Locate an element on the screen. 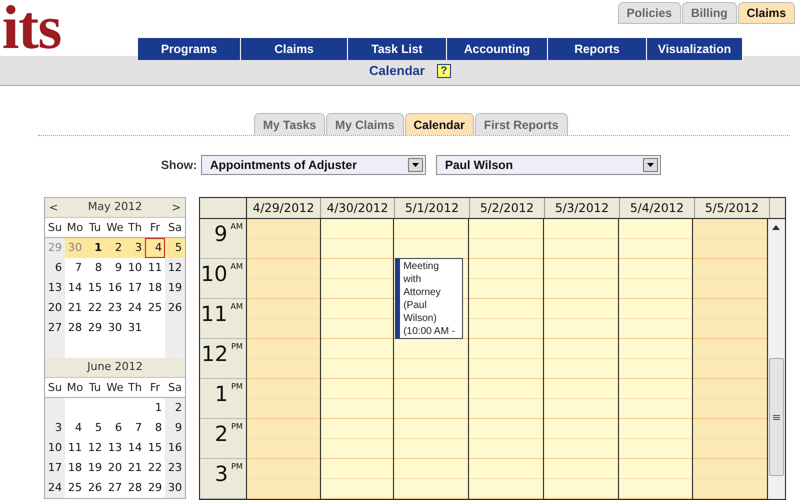 This screenshot has width=800, height=500. calendar-day: 19 is located at coordinates (175, 288).